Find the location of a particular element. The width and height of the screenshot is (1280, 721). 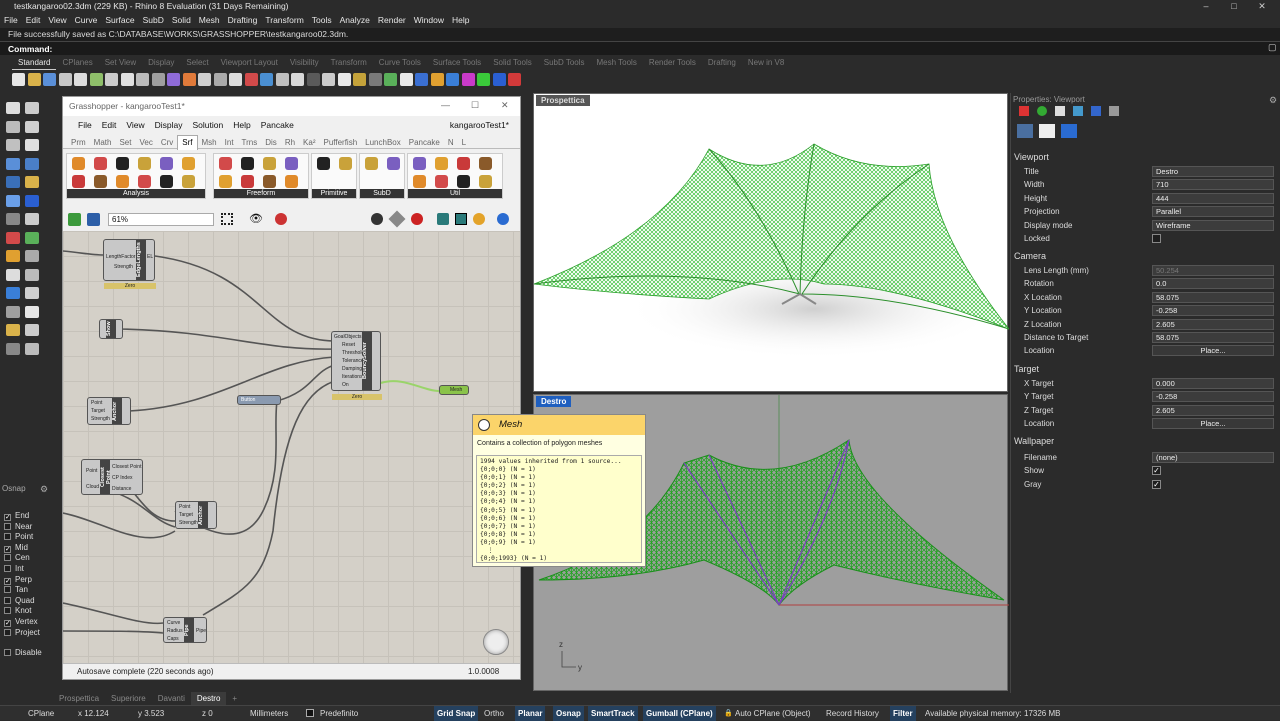

gh-tab-pancake: Pancake is located at coordinates (424, 143).